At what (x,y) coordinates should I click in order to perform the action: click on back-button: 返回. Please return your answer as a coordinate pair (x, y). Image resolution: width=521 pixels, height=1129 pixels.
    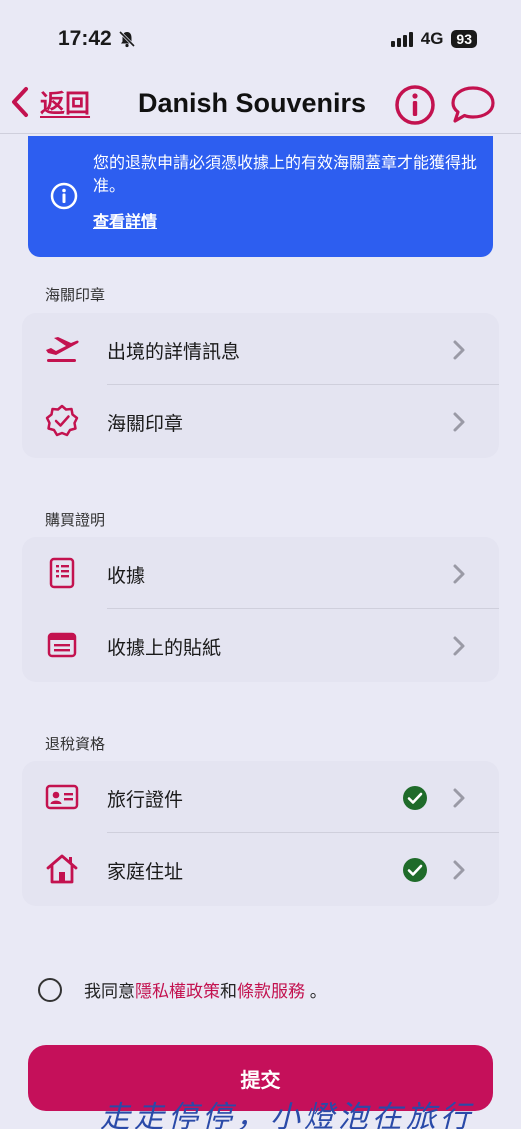
    Looking at the image, I should click on (50, 102).